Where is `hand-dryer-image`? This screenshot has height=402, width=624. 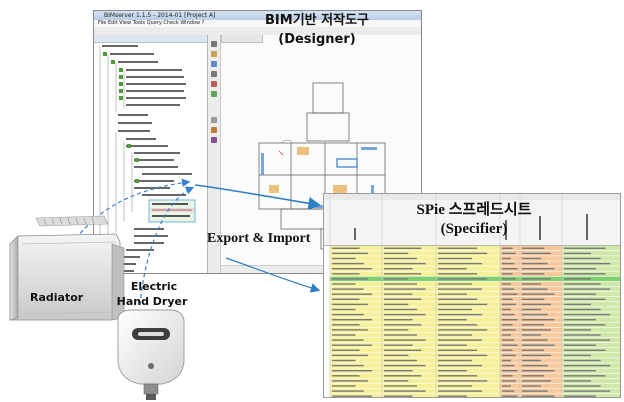
hand-dryer-image is located at coordinates (151, 354).